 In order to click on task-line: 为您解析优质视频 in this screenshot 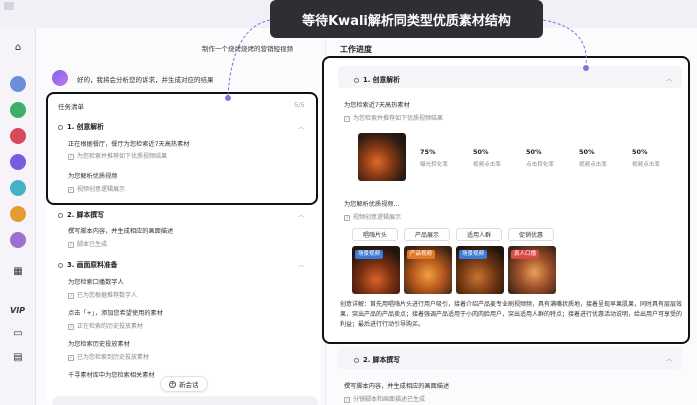, I will do `click(93, 176)`.